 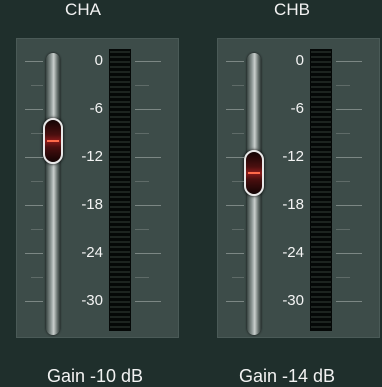 I want to click on scale-label: -24, so click(x=92, y=252).